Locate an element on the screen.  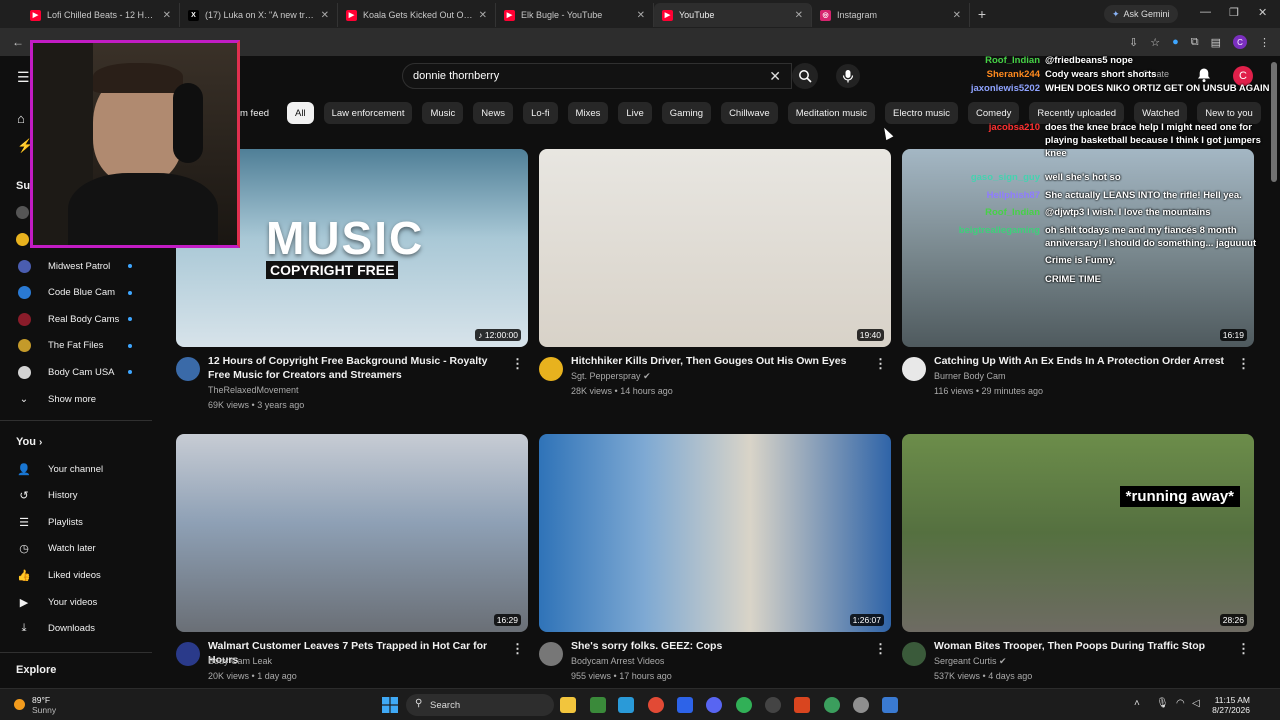
browser-tab: ▶ Elk Bugle - YouTube ✕ is located at coordinates (575, 15).